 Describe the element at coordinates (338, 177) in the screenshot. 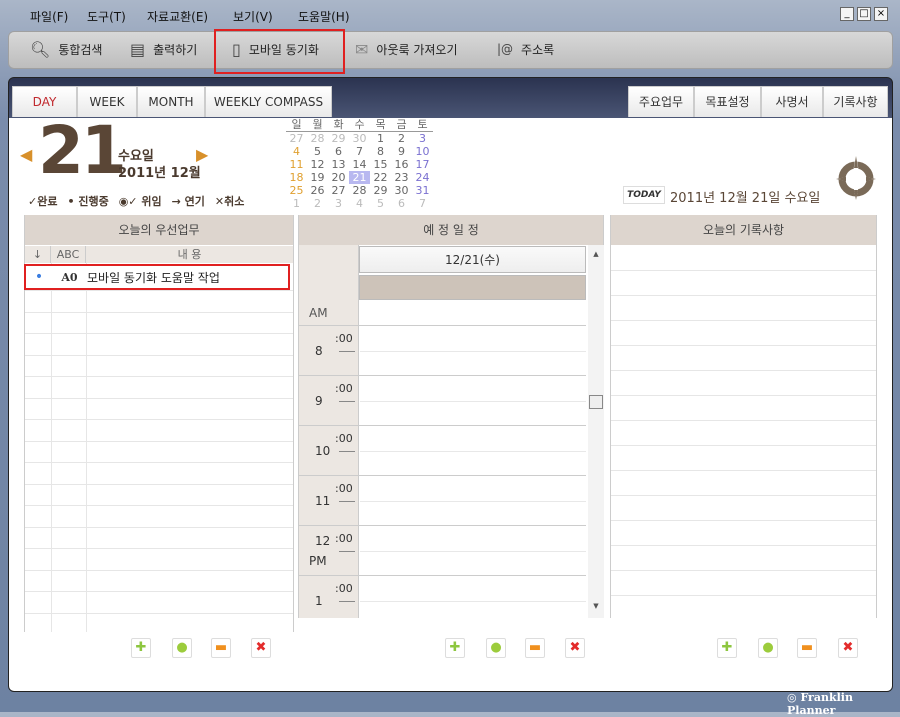

I see `calendar-day: 20` at that location.